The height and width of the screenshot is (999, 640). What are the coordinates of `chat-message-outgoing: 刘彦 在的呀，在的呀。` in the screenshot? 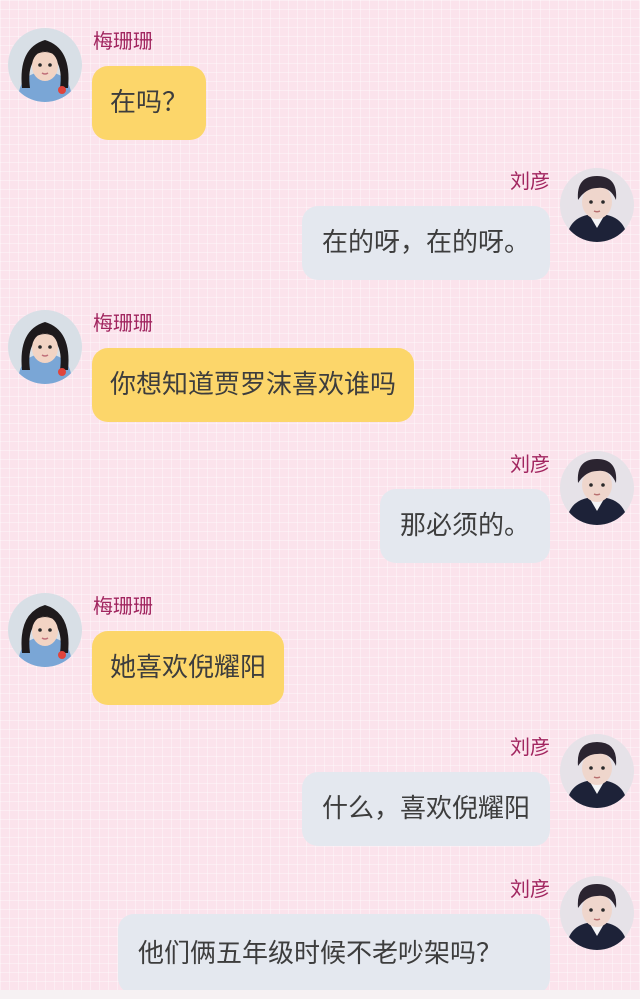 It's located at (320, 224).